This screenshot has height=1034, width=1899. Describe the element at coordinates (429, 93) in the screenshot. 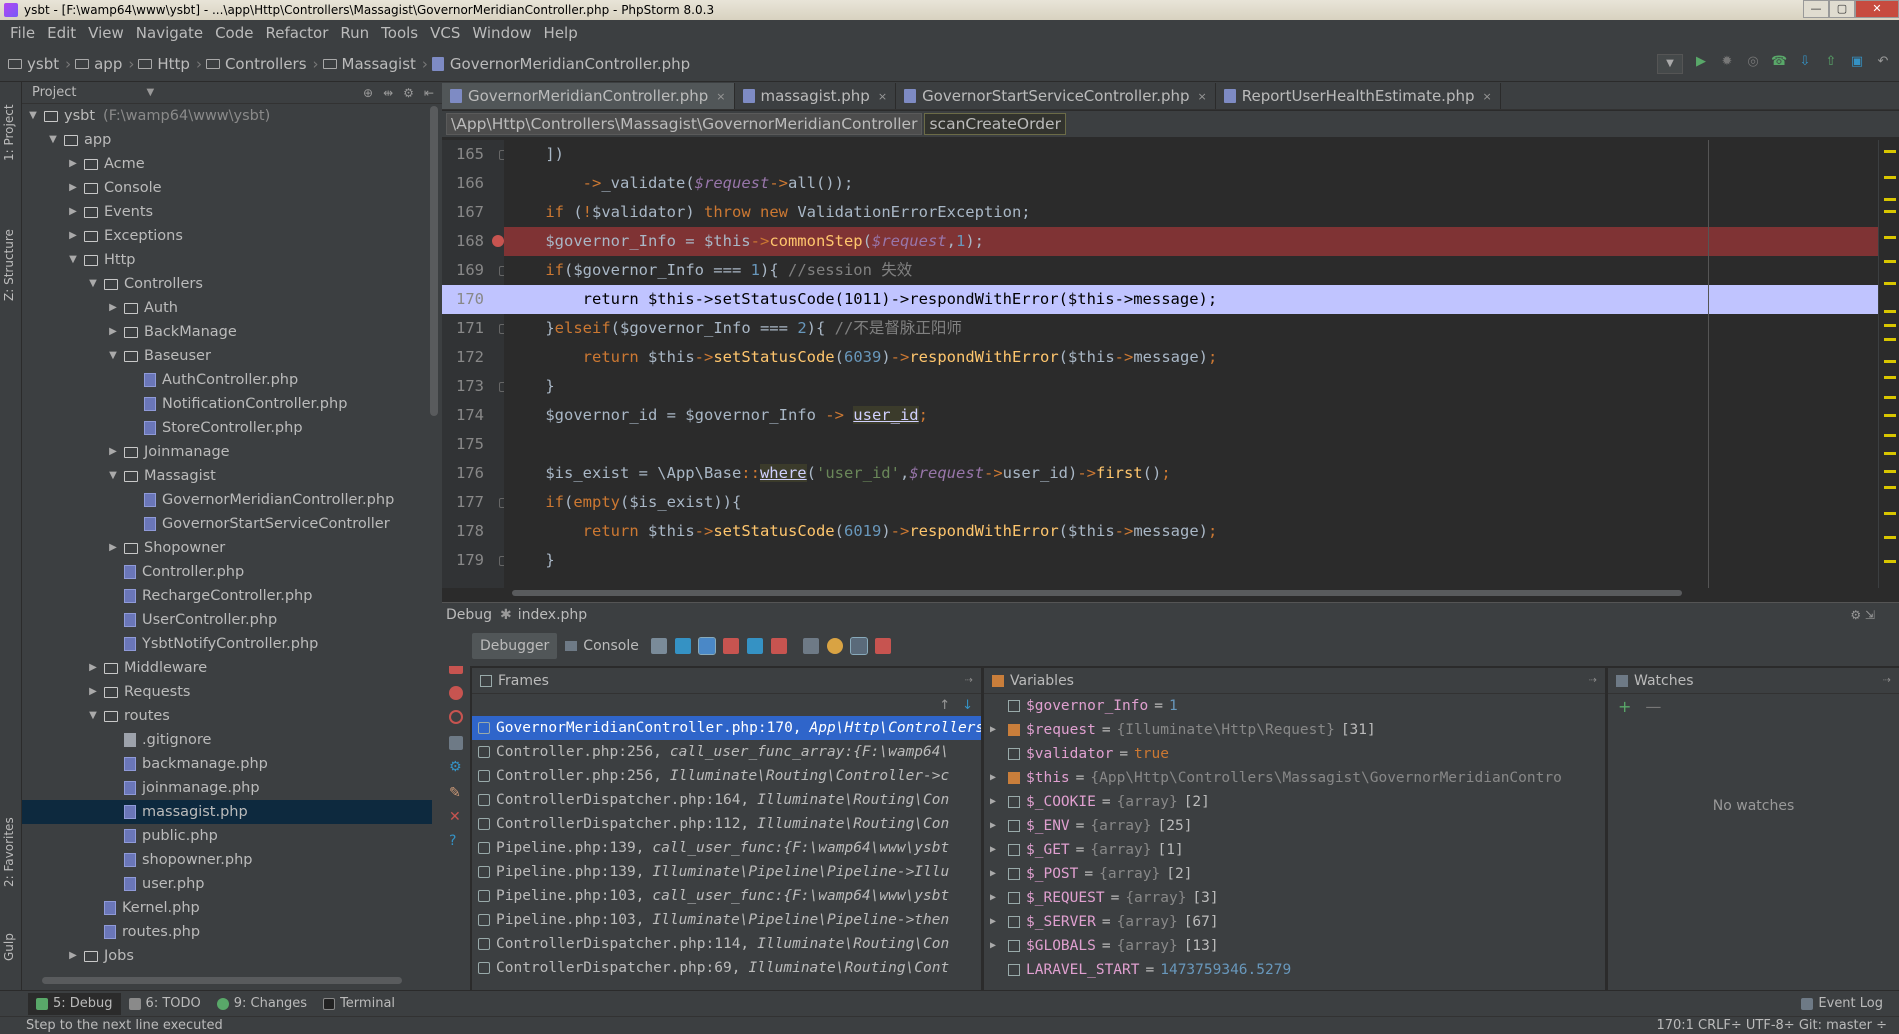

I see `hide-icon: ⇤` at that location.